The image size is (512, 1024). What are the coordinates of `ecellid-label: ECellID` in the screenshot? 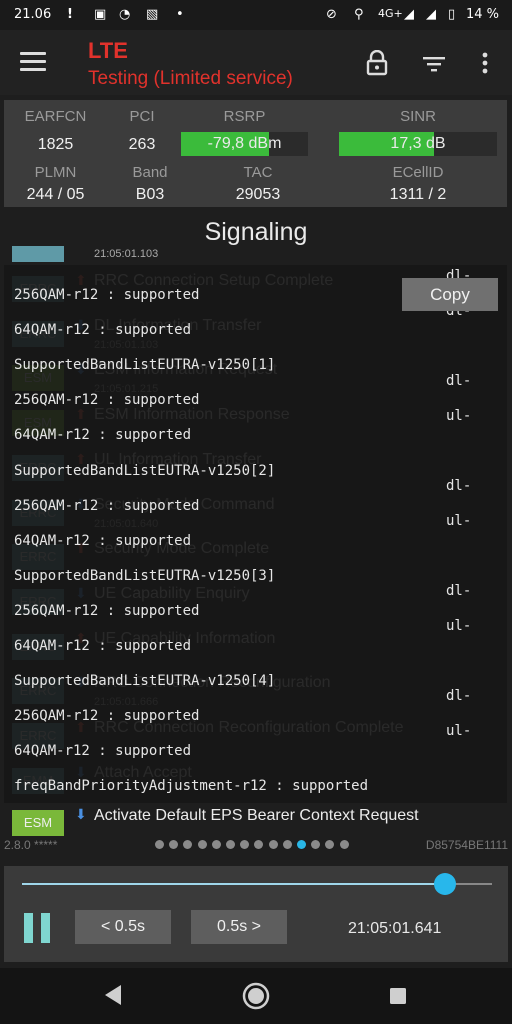 It's located at (418, 172).